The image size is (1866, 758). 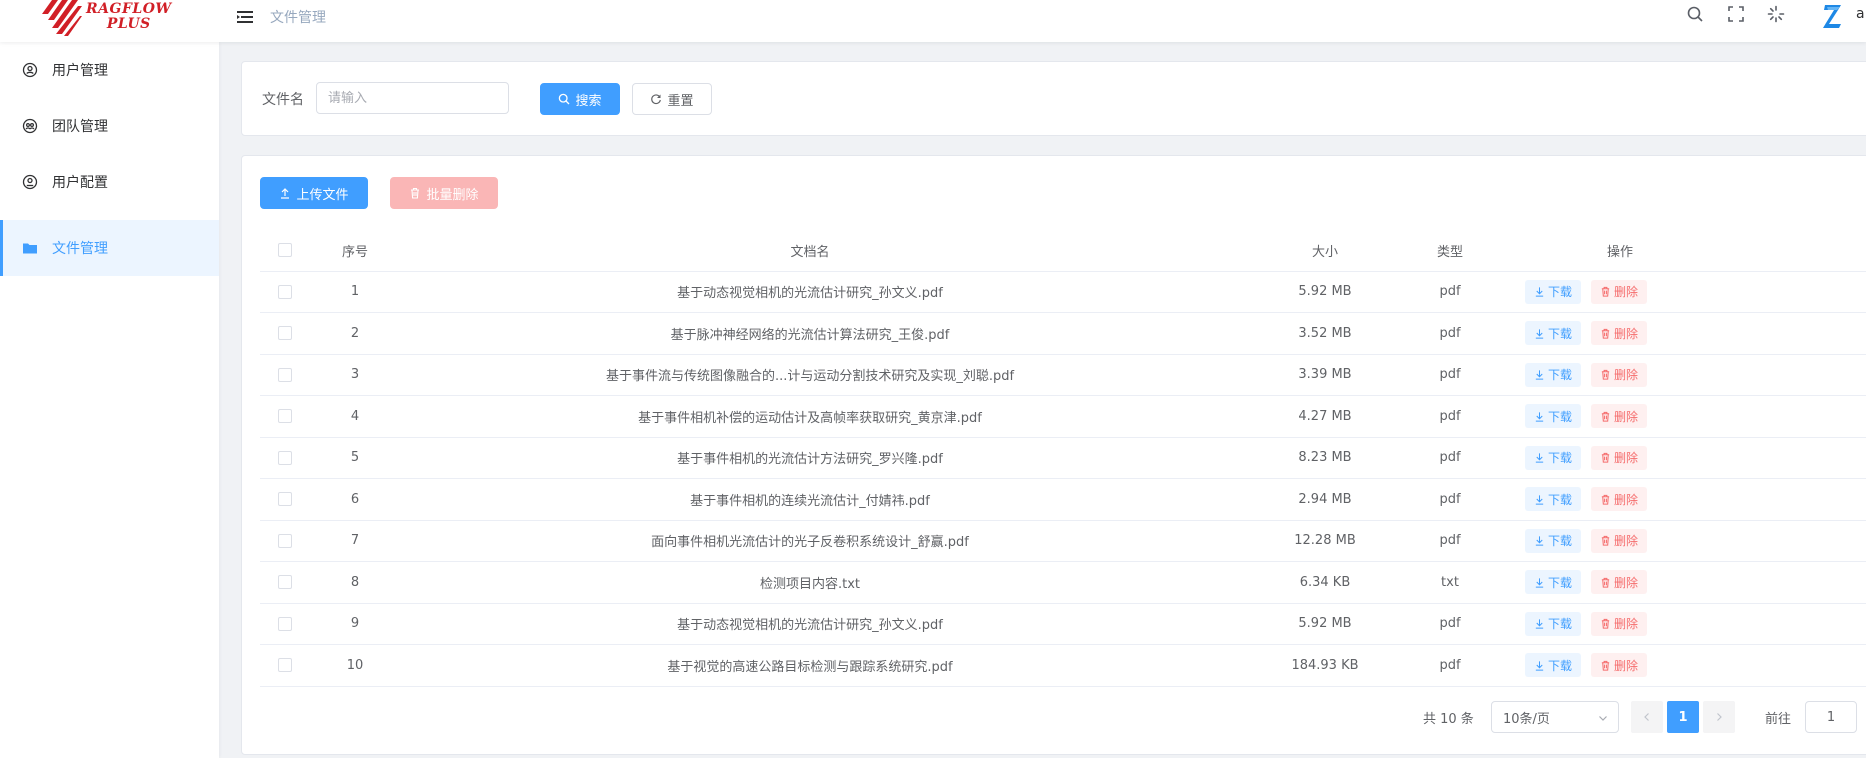 I want to click on column-header-name: 文档名, so click(x=810, y=250).